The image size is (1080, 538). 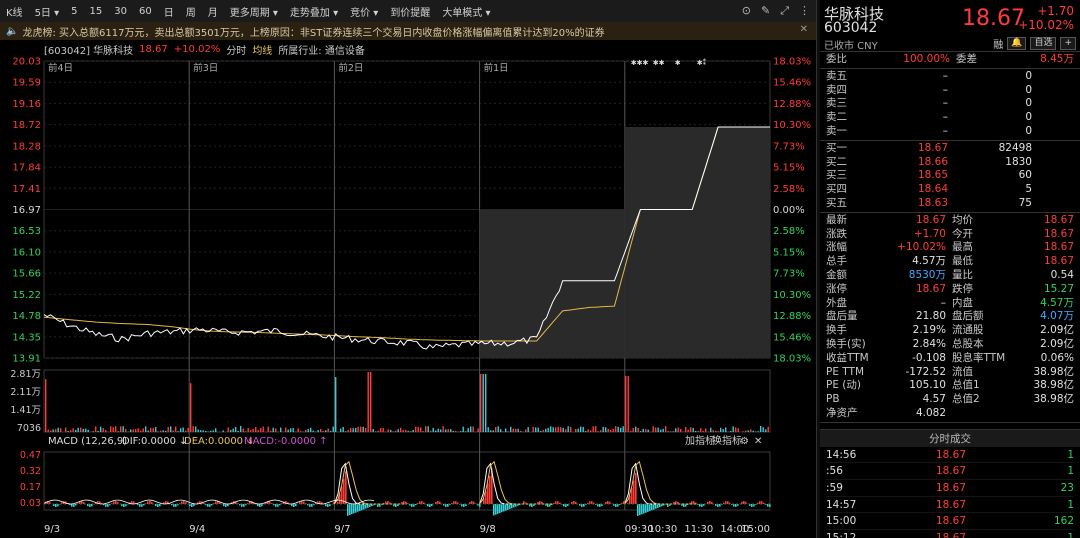 What do you see at coordinates (466, 11) in the screenshot?
I see `toolbar-item-bigorder-mode: 大单模式 ▾` at bounding box center [466, 11].